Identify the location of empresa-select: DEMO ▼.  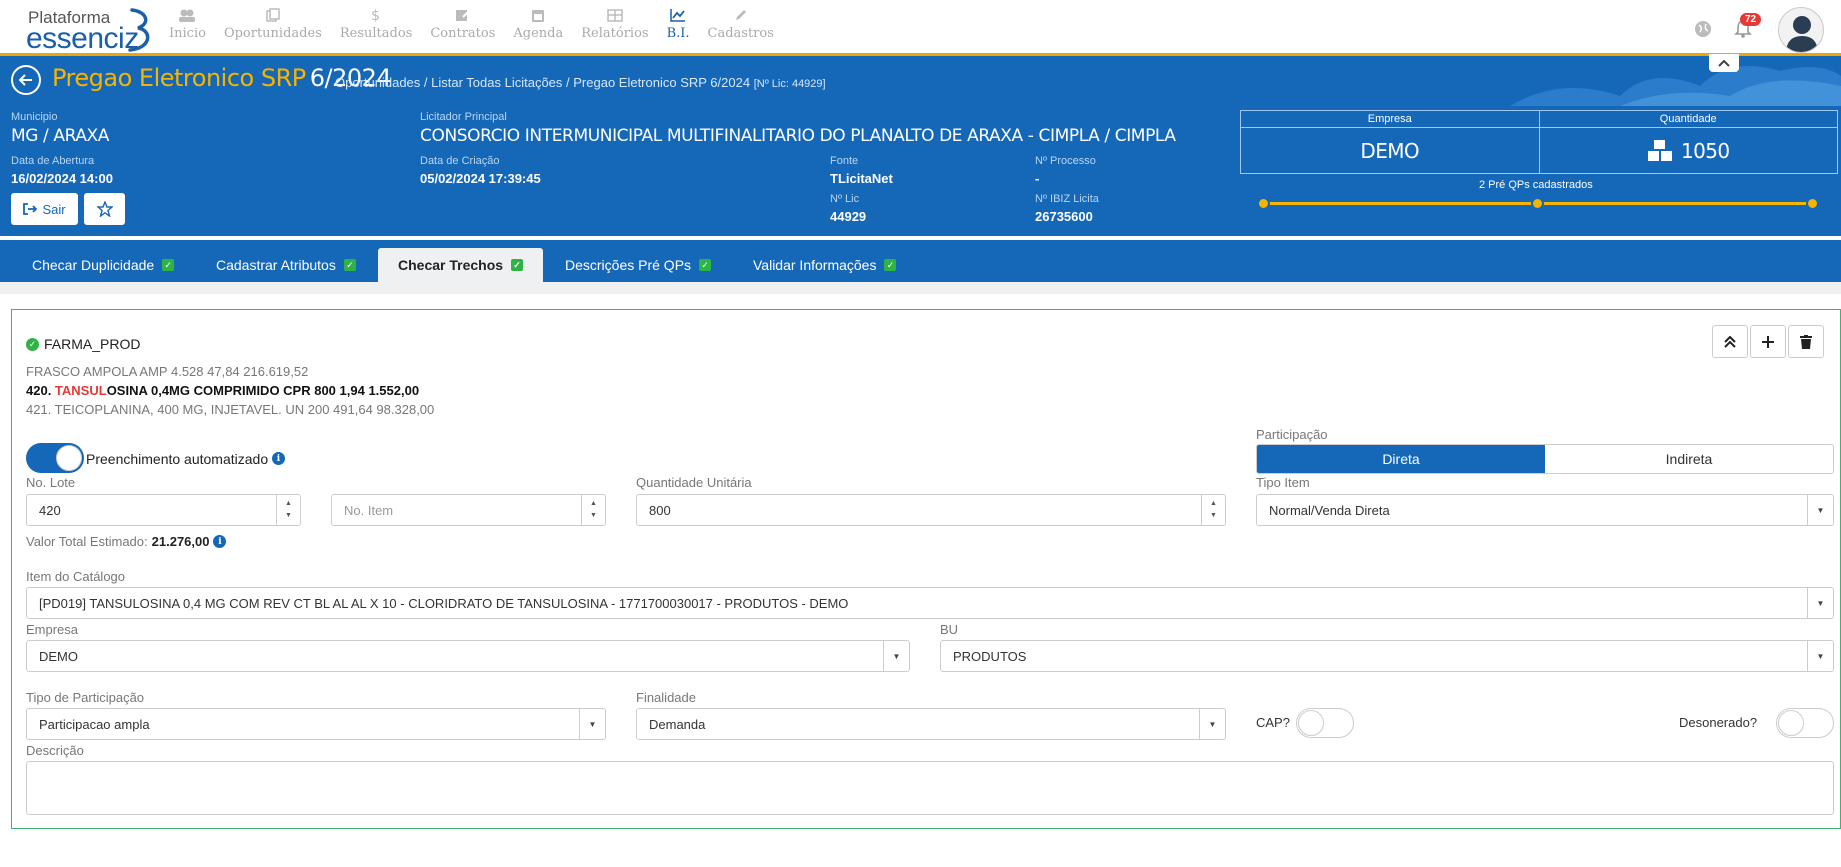
(468, 656).